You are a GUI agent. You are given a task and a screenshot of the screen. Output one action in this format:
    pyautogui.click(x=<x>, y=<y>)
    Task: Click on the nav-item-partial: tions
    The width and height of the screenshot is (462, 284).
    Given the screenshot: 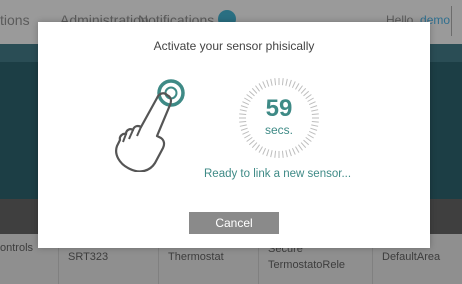 What is the action you would take?
    pyautogui.click(x=15, y=20)
    